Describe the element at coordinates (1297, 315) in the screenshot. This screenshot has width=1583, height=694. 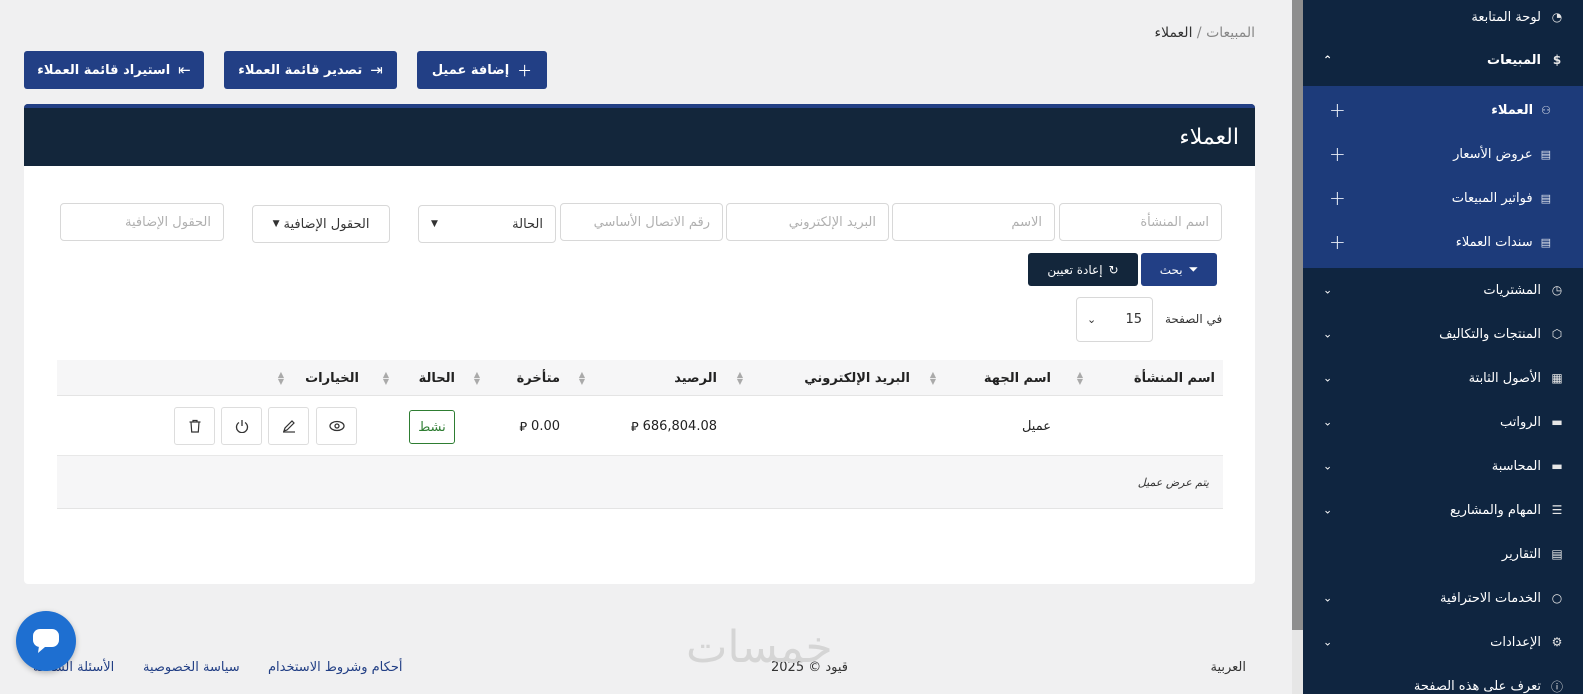
I see `scrollbar-thumb` at that location.